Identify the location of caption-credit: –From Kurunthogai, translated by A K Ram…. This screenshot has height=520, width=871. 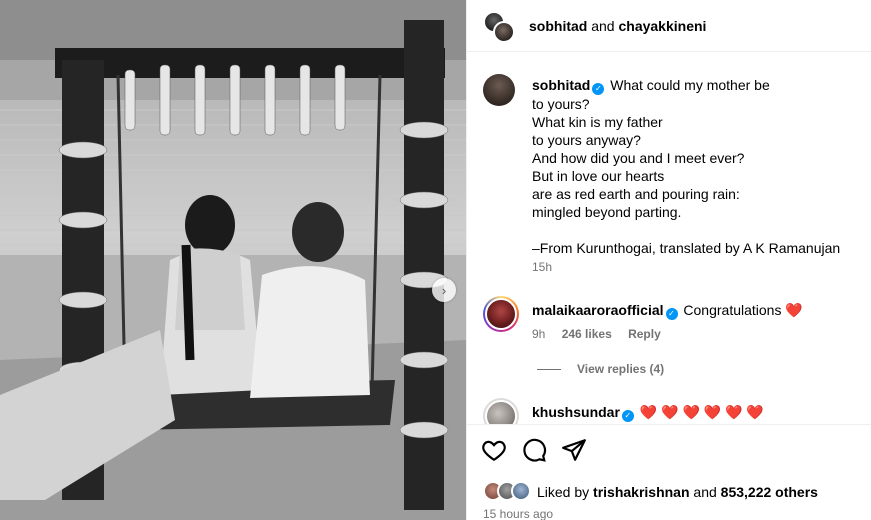
(686, 248).